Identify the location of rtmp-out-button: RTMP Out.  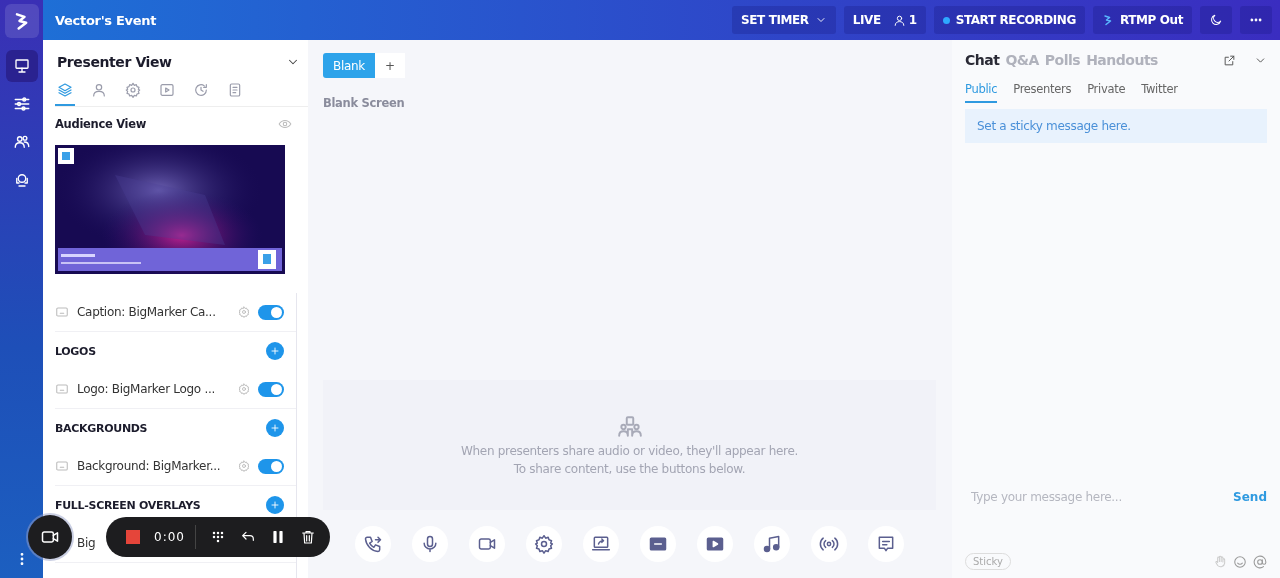
(1142, 20).